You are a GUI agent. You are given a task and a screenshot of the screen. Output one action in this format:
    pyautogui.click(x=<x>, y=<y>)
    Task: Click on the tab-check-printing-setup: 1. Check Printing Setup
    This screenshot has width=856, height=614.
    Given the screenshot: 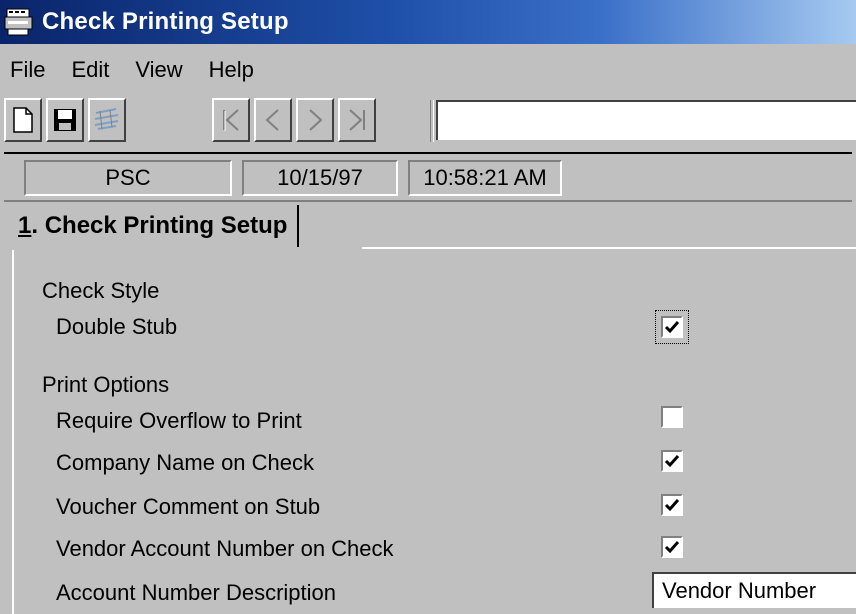 What is the action you would take?
    pyautogui.click(x=153, y=226)
    